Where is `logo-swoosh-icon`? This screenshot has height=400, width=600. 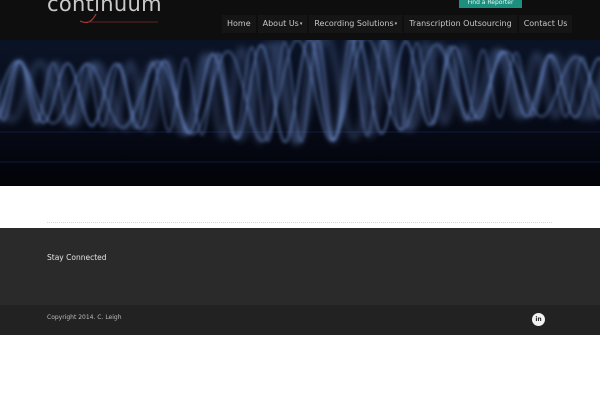
logo-swoosh-icon is located at coordinates (118, 18).